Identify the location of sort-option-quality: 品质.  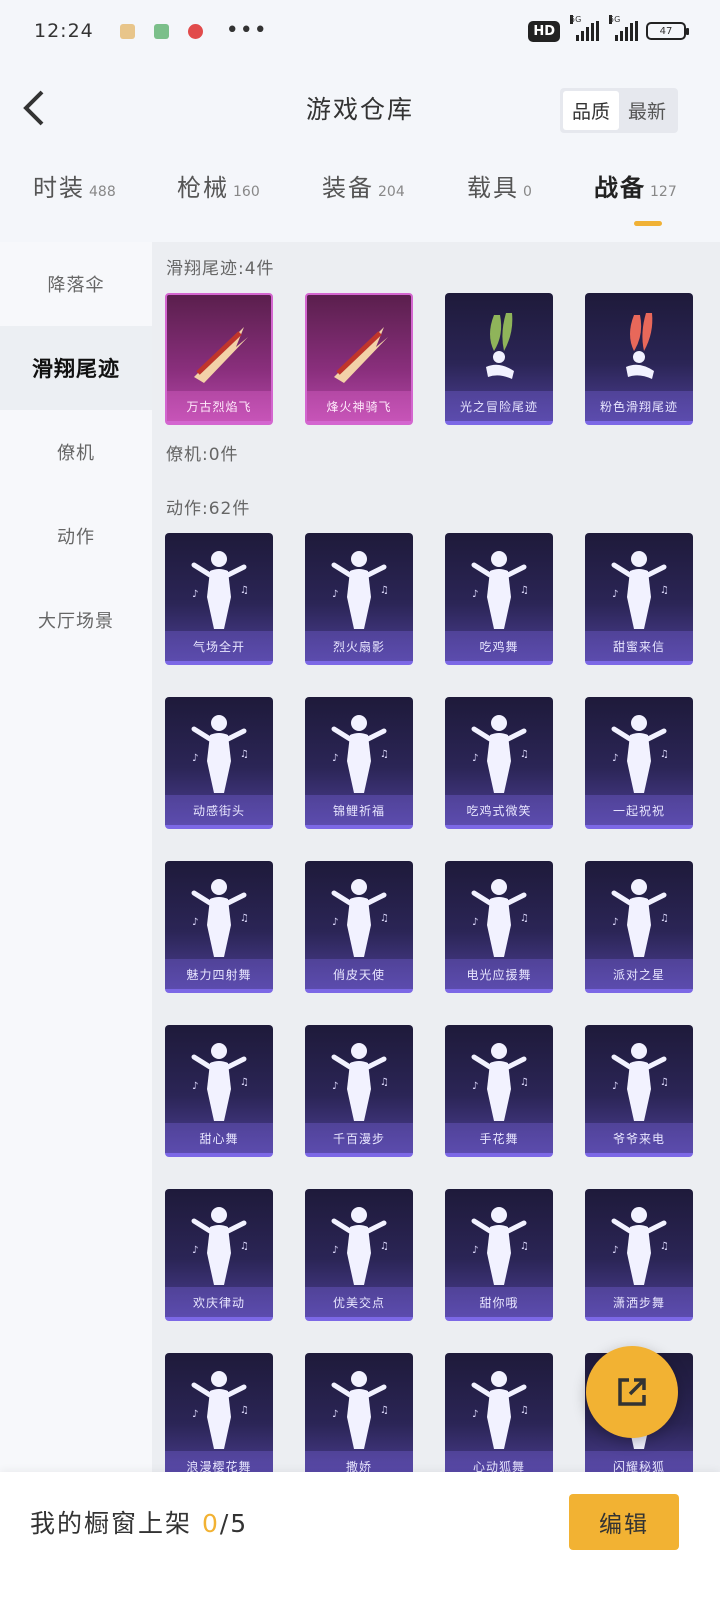
(590, 110).